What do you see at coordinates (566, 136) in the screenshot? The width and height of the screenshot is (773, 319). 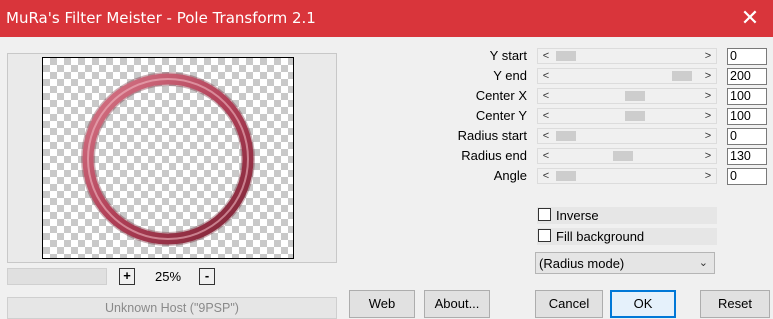 I see `radius-start-slider-thumb` at bounding box center [566, 136].